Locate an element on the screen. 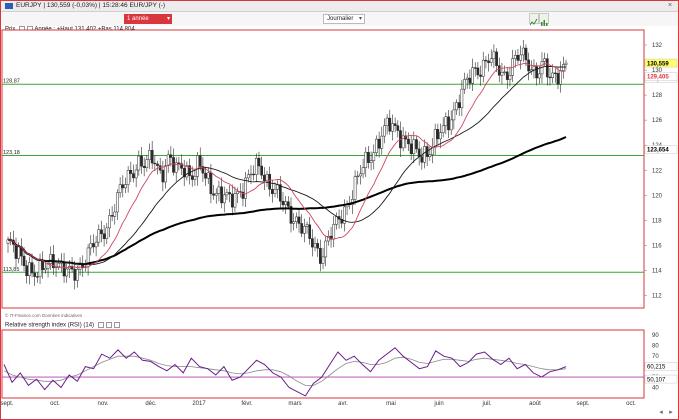 Image resolution: width=679 pixels, height=420 pixels. x-tick-label: oct. is located at coordinates (631, 404).